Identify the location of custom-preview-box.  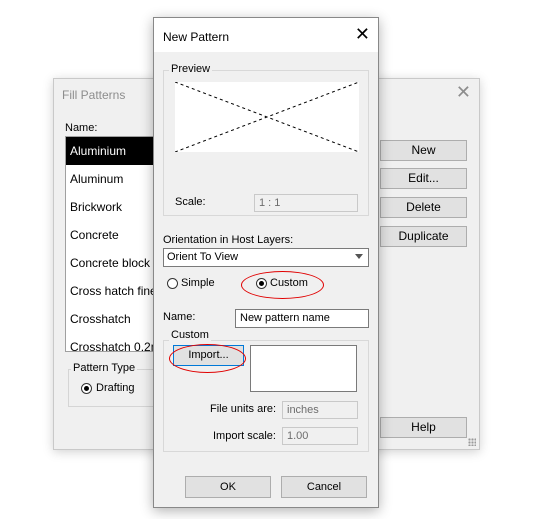
(303, 368).